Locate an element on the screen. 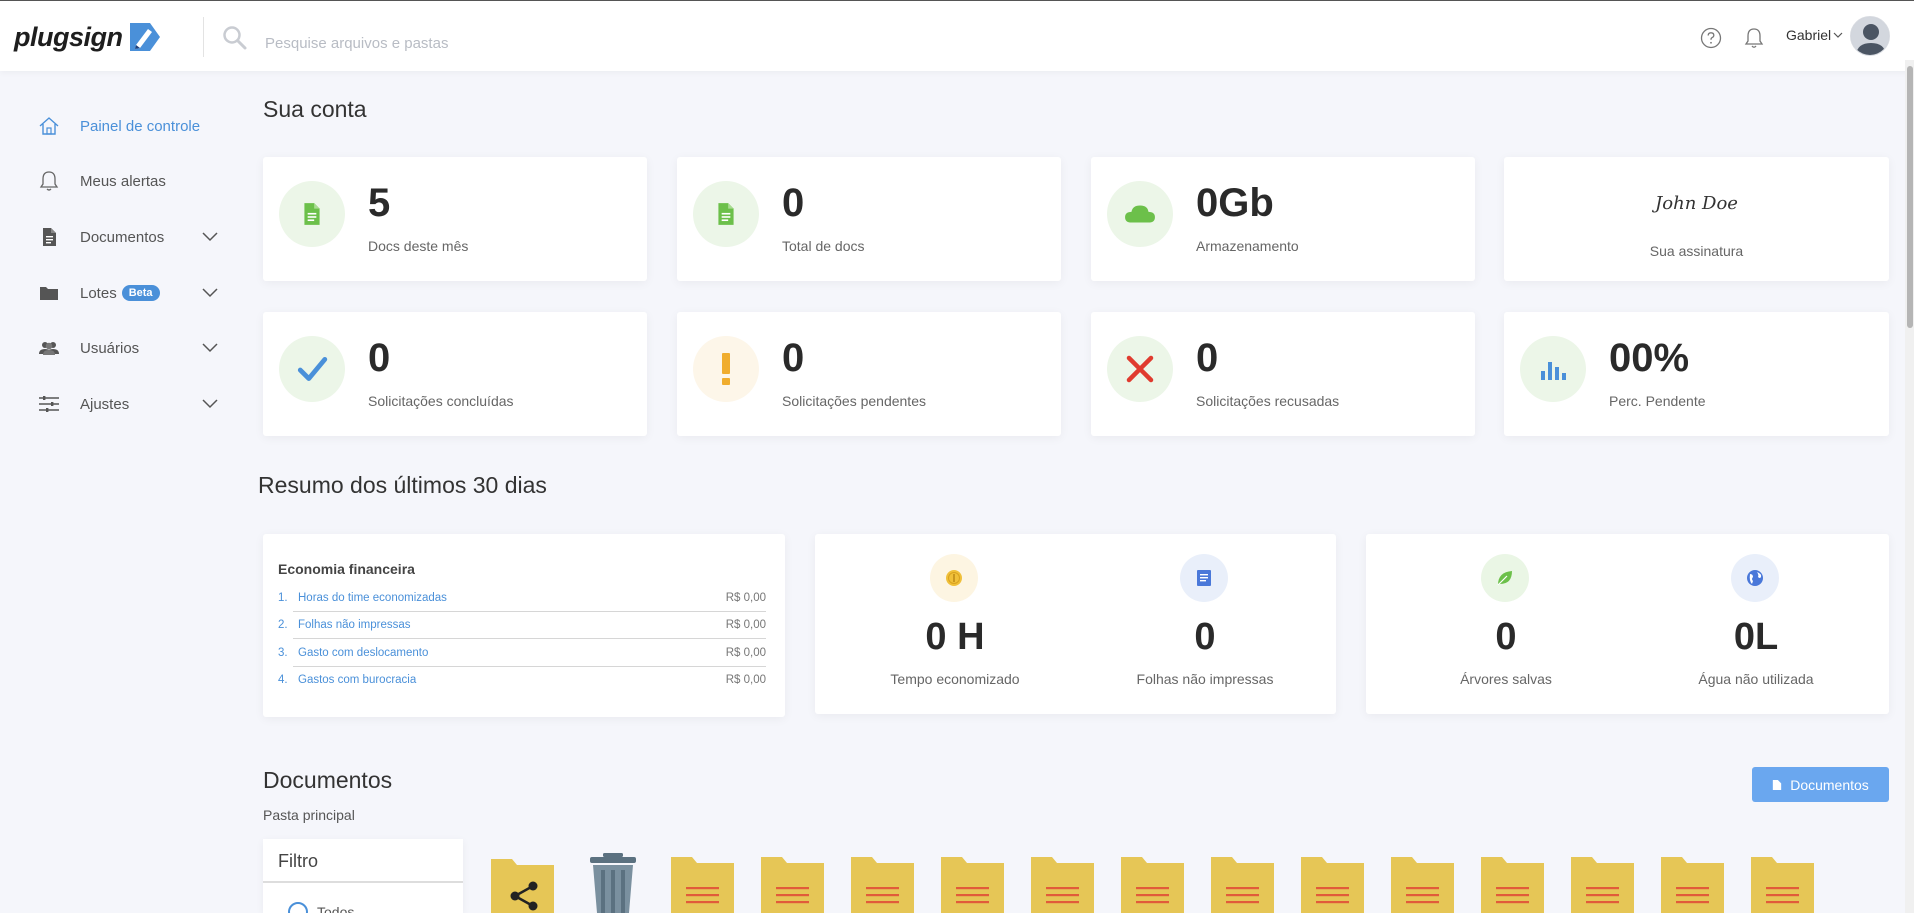 Image resolution: width=1914 pixels, height=913 pixels. signature-card: John Doe Sua assinatura is located at coordinates (1696, 219).